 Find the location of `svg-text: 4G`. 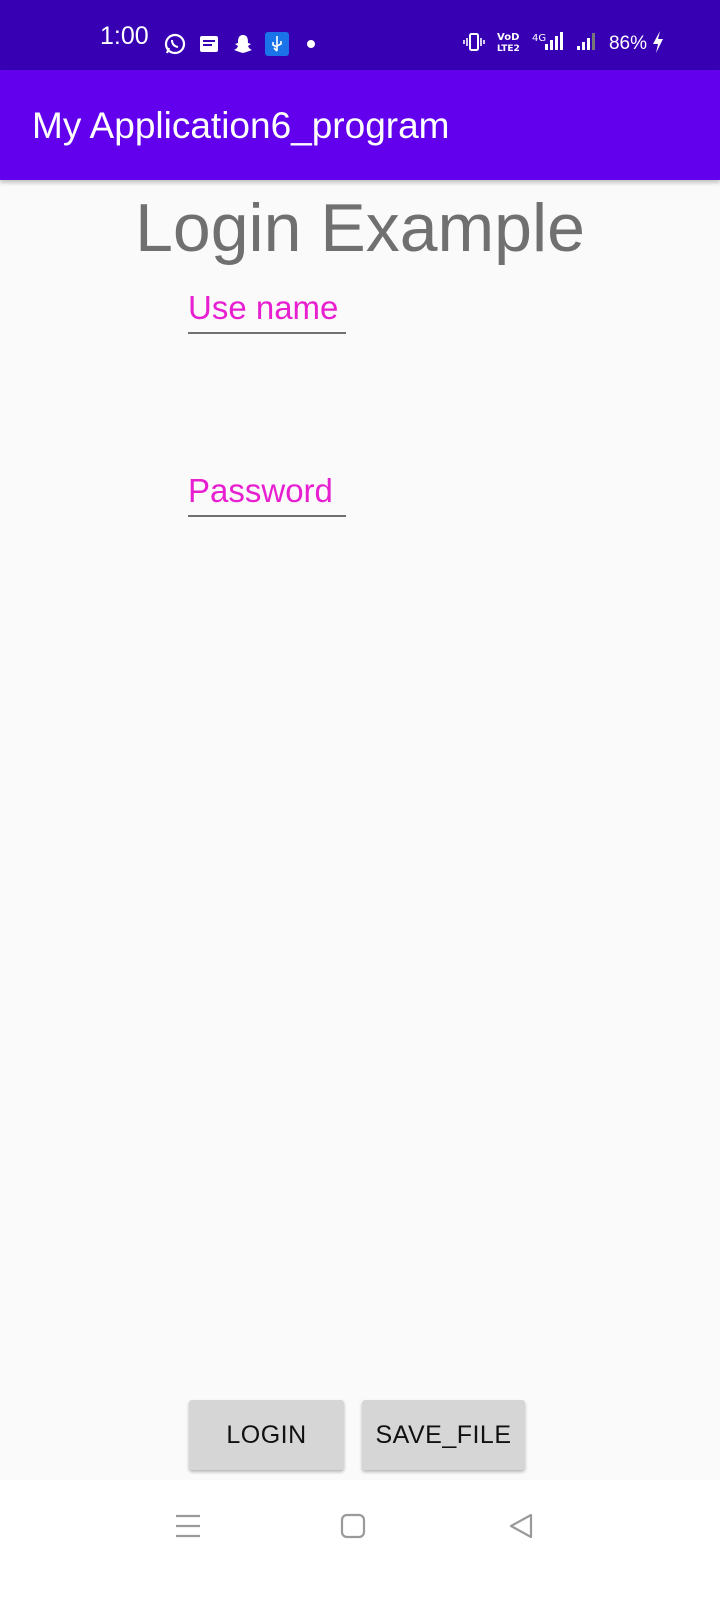

svg-text: 4G is located at coordinates (539, 38).